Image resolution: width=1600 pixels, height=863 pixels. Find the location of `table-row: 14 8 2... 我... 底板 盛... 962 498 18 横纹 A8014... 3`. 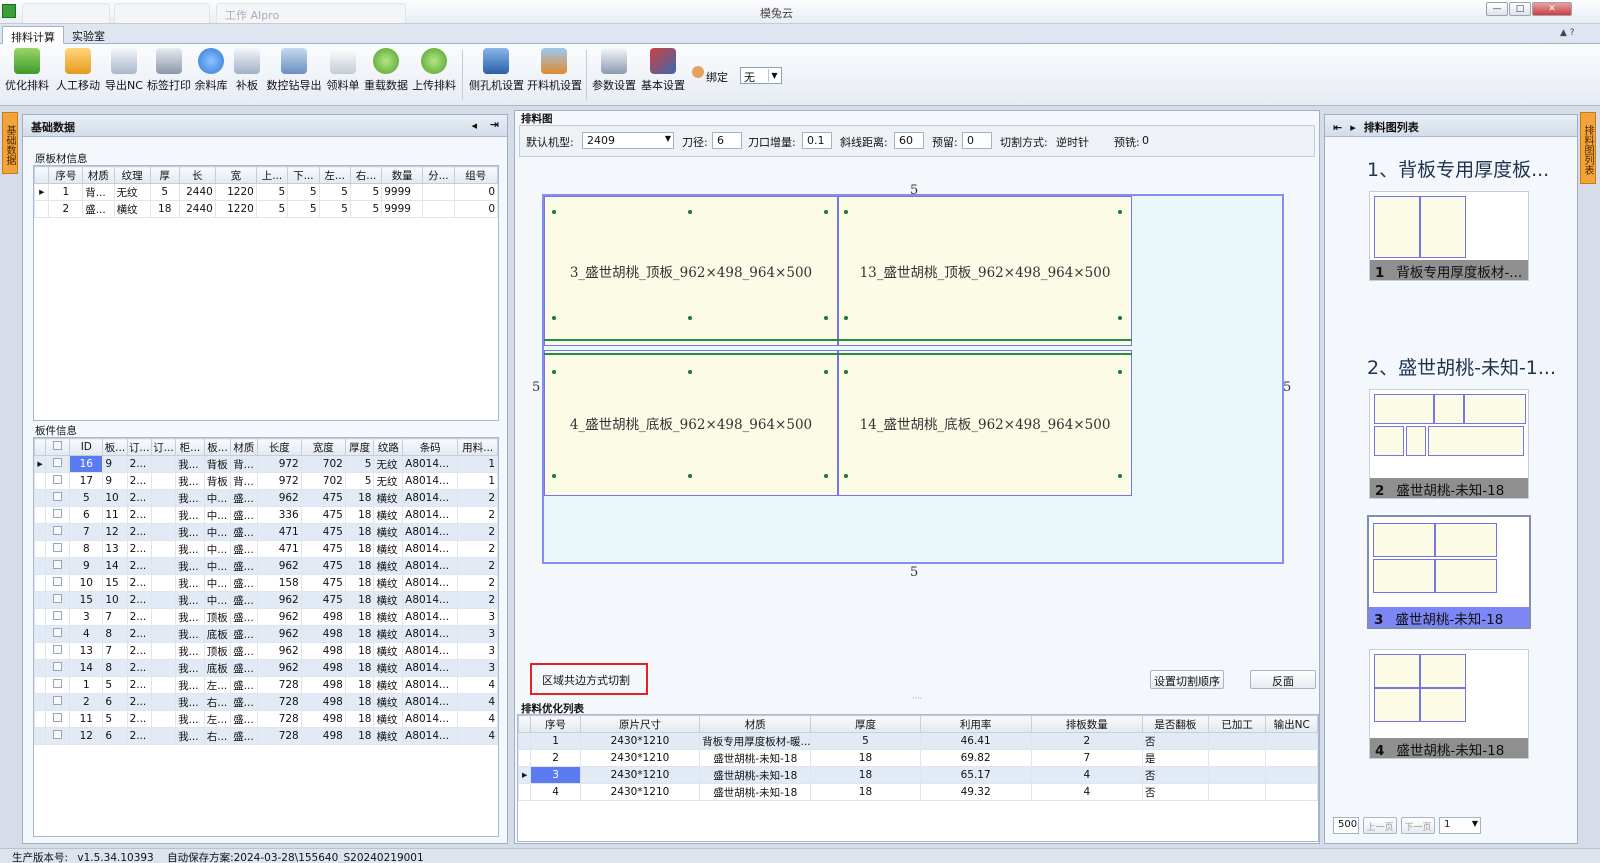

table-row: 14 8 2... 我... 底板 盛... 962 498 18 横纹 A8014... 3 is located at coordinates (265, 668).